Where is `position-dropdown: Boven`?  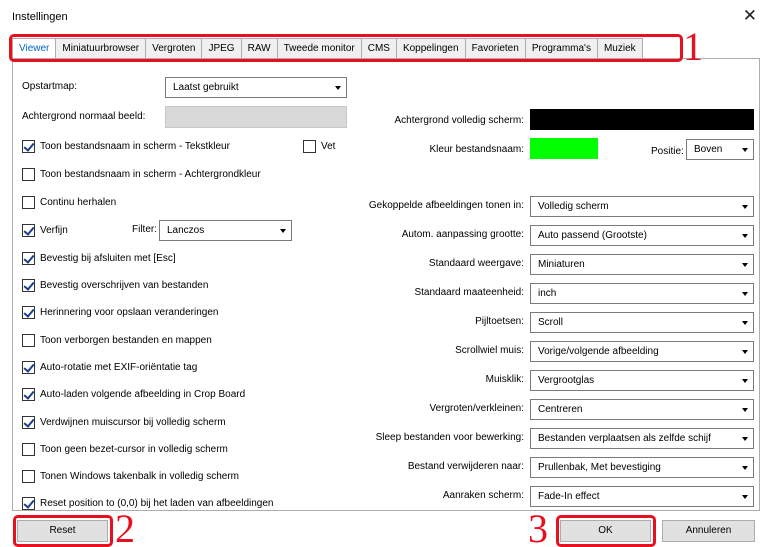 position-dropdown: Boven is located at coordinates (720, 149).